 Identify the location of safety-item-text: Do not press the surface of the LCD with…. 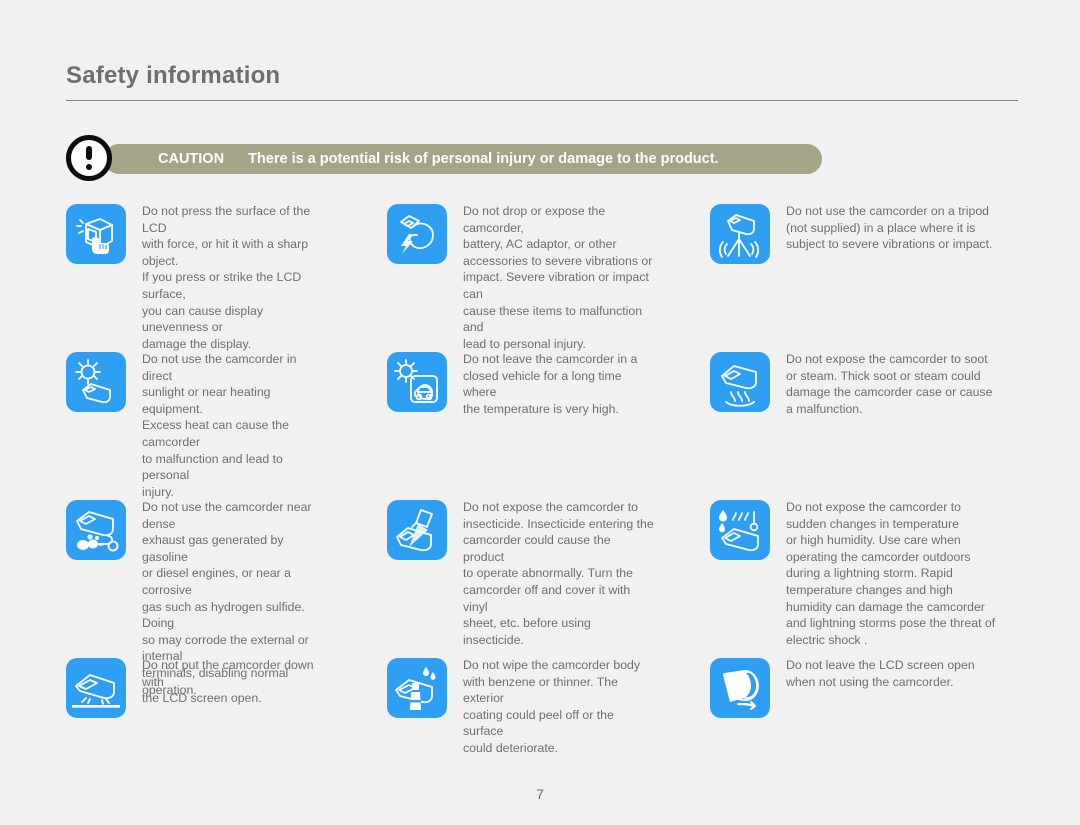
(226, 277).